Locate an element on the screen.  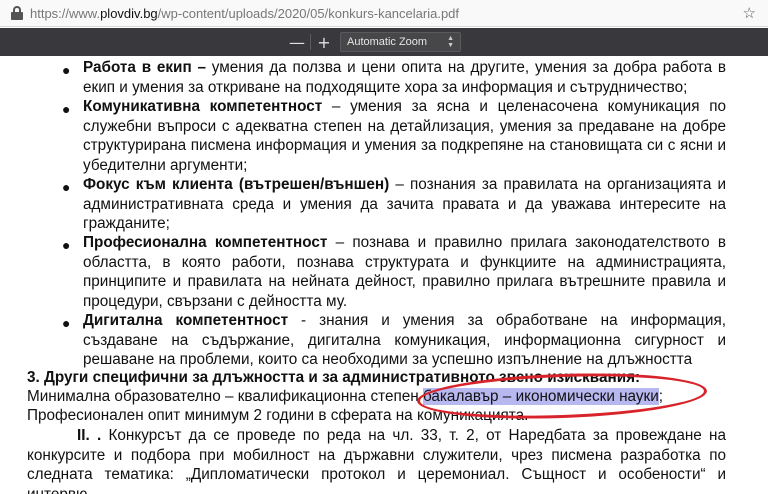
zoom-select-value: Automatic Zoom is located at coordinates (387, 42).